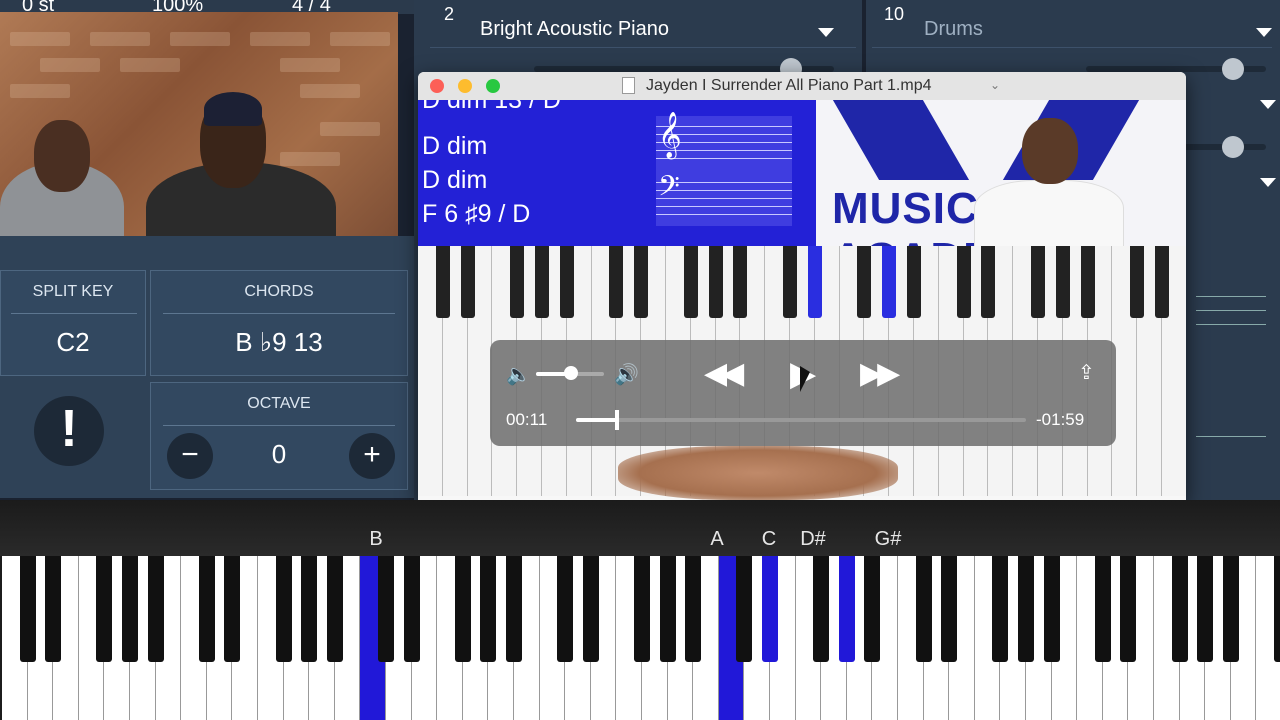 This screenshot has height=720, width=1280. Describe the element at coordinates (1233, 360) in the screenshot. I see `notation-strip` at that location.